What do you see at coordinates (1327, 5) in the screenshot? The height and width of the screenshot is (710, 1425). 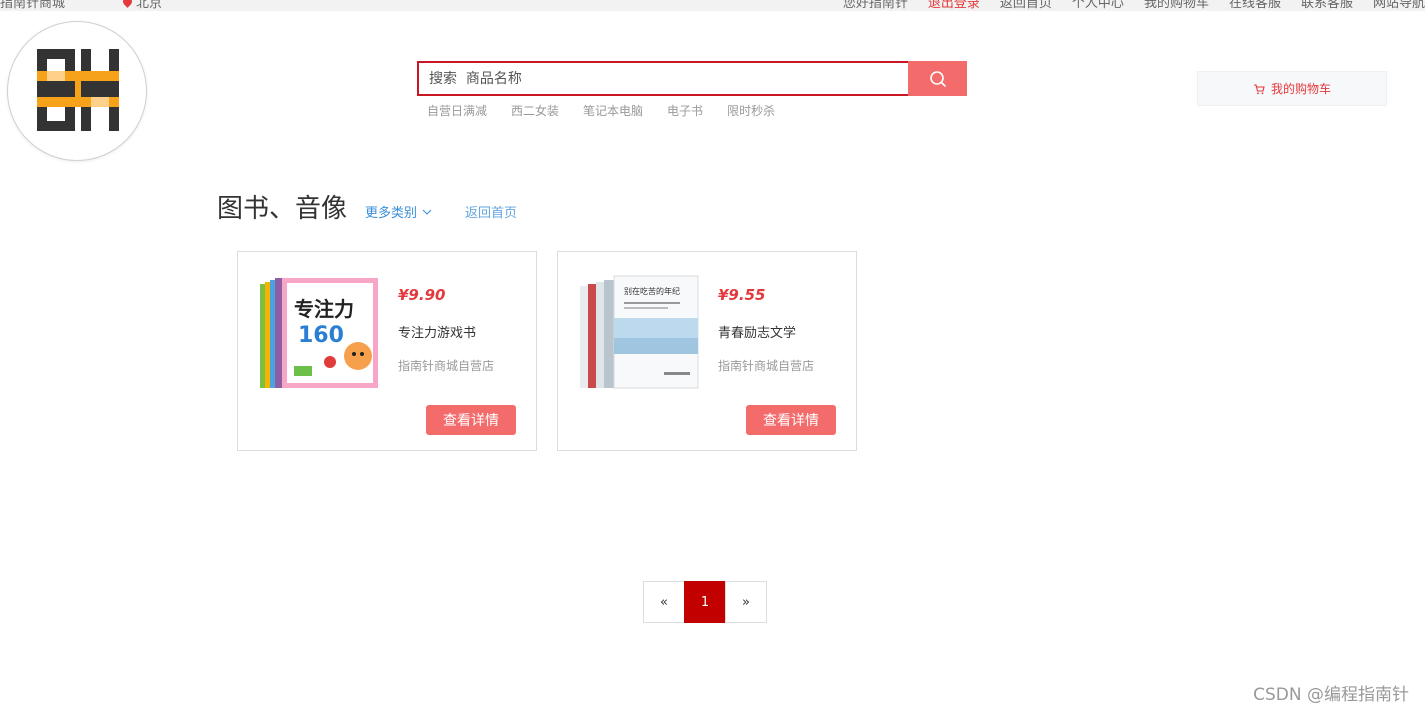 I see `top-link-contact: 联系客服` at bounding box center [1327, 5].